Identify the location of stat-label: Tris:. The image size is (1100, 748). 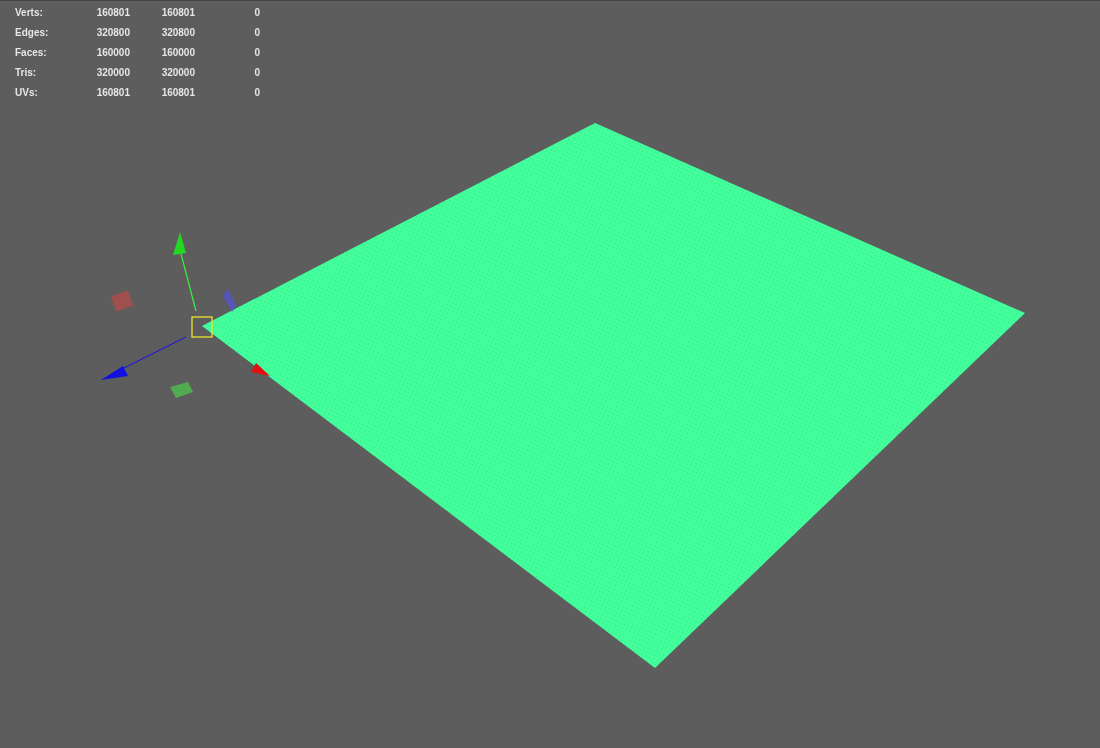
(26, 72).